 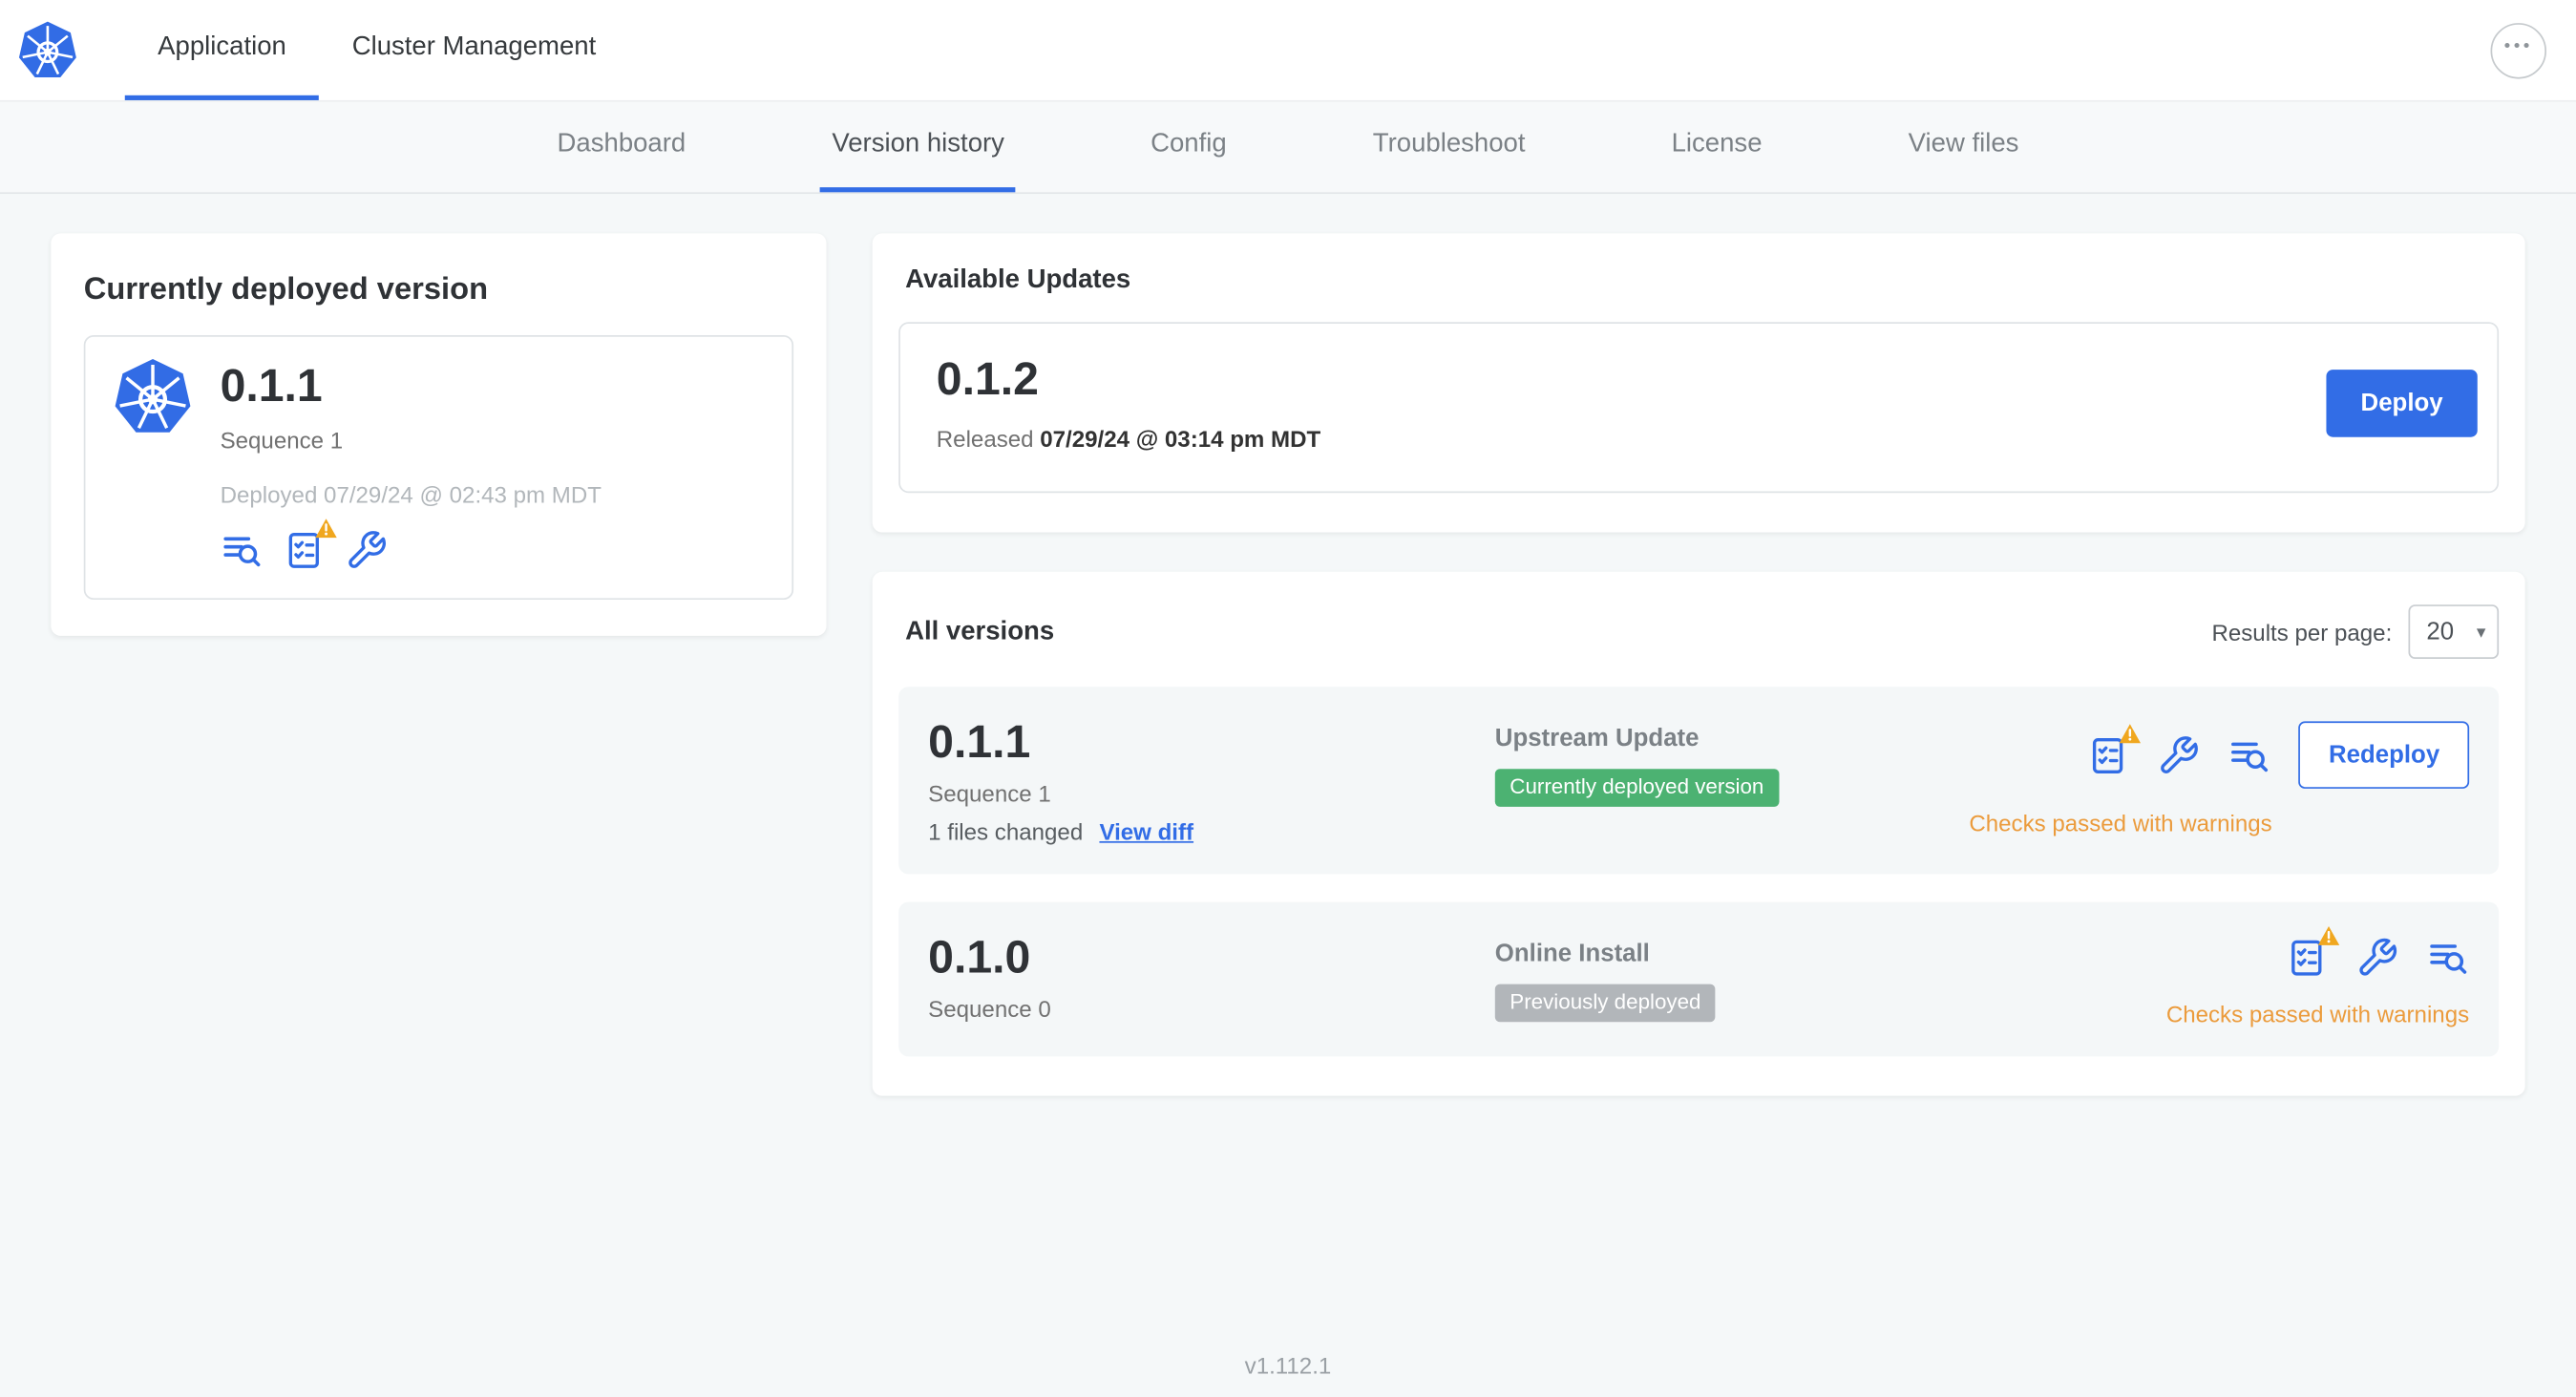 What do you see at coordinates (1605, 1003) in the screenshot?
I see `deployed-status-badge: Previously deployed` at bounding box center [1605, 1003].